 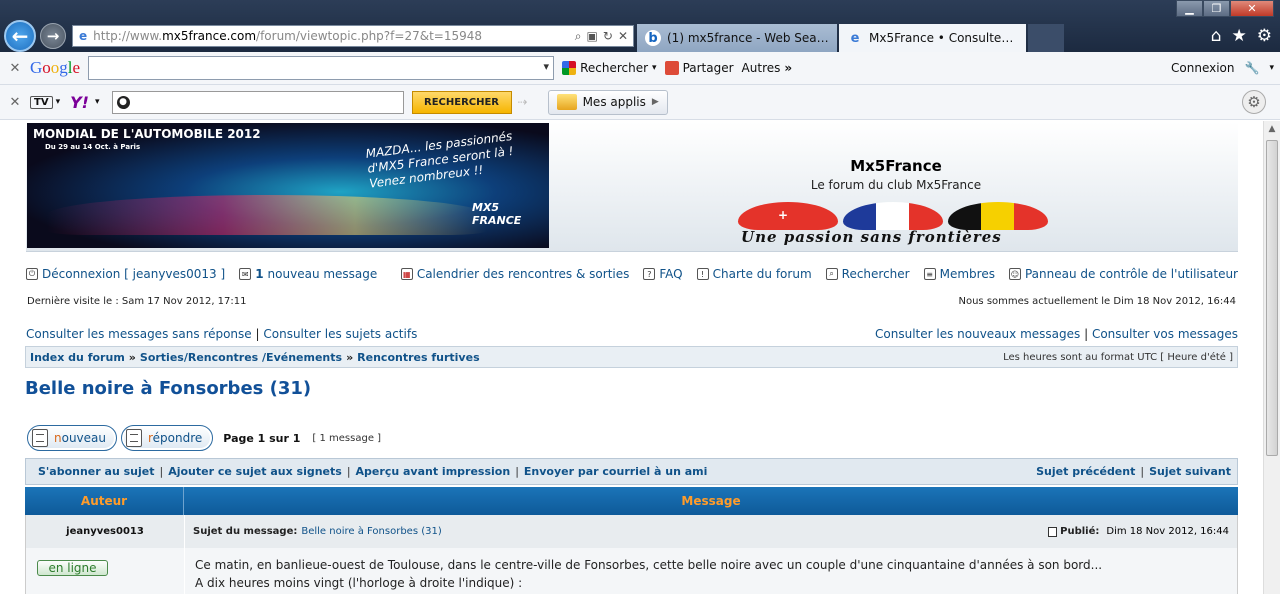 I want to click on settings-gear-icon: ⚙, so click(x=1264, y=36).